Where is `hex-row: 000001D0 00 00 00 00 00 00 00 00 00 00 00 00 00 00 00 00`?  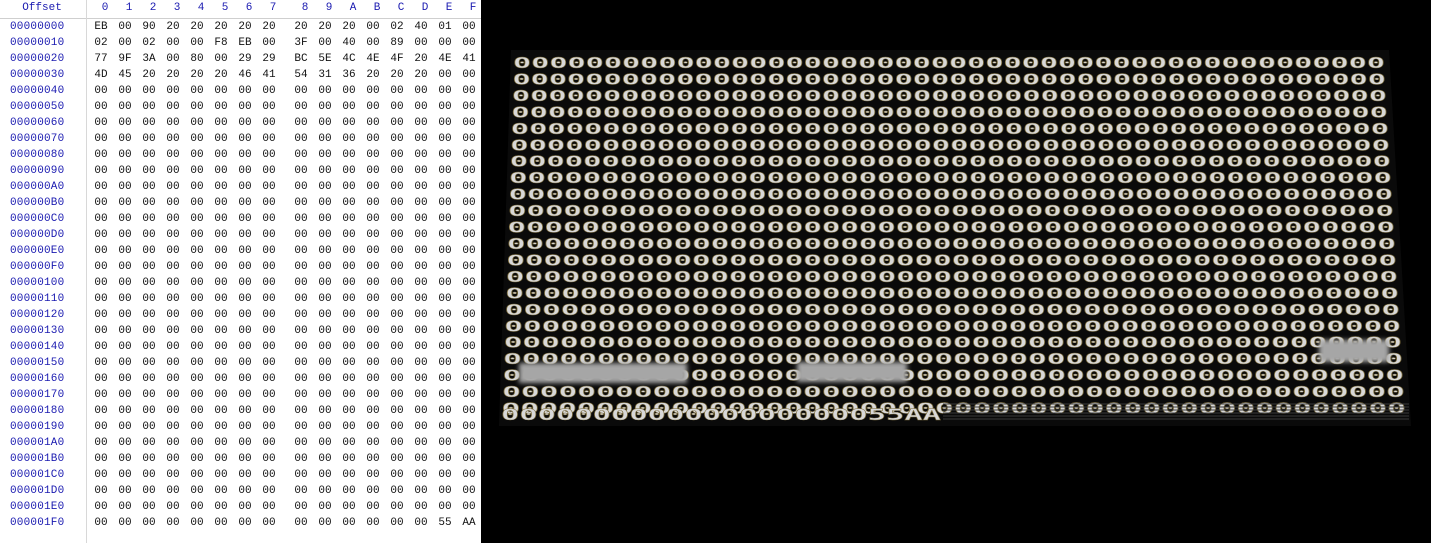 hex-row: 000001D0 00 00 00 00 00 00 00 00 00 00 00 00 00 00 00 00 is located at coordinates (240, 493).